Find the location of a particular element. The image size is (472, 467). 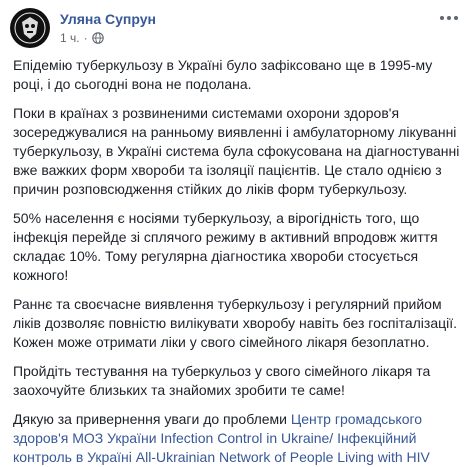

globe-icon is located at coordinates (97, 38).